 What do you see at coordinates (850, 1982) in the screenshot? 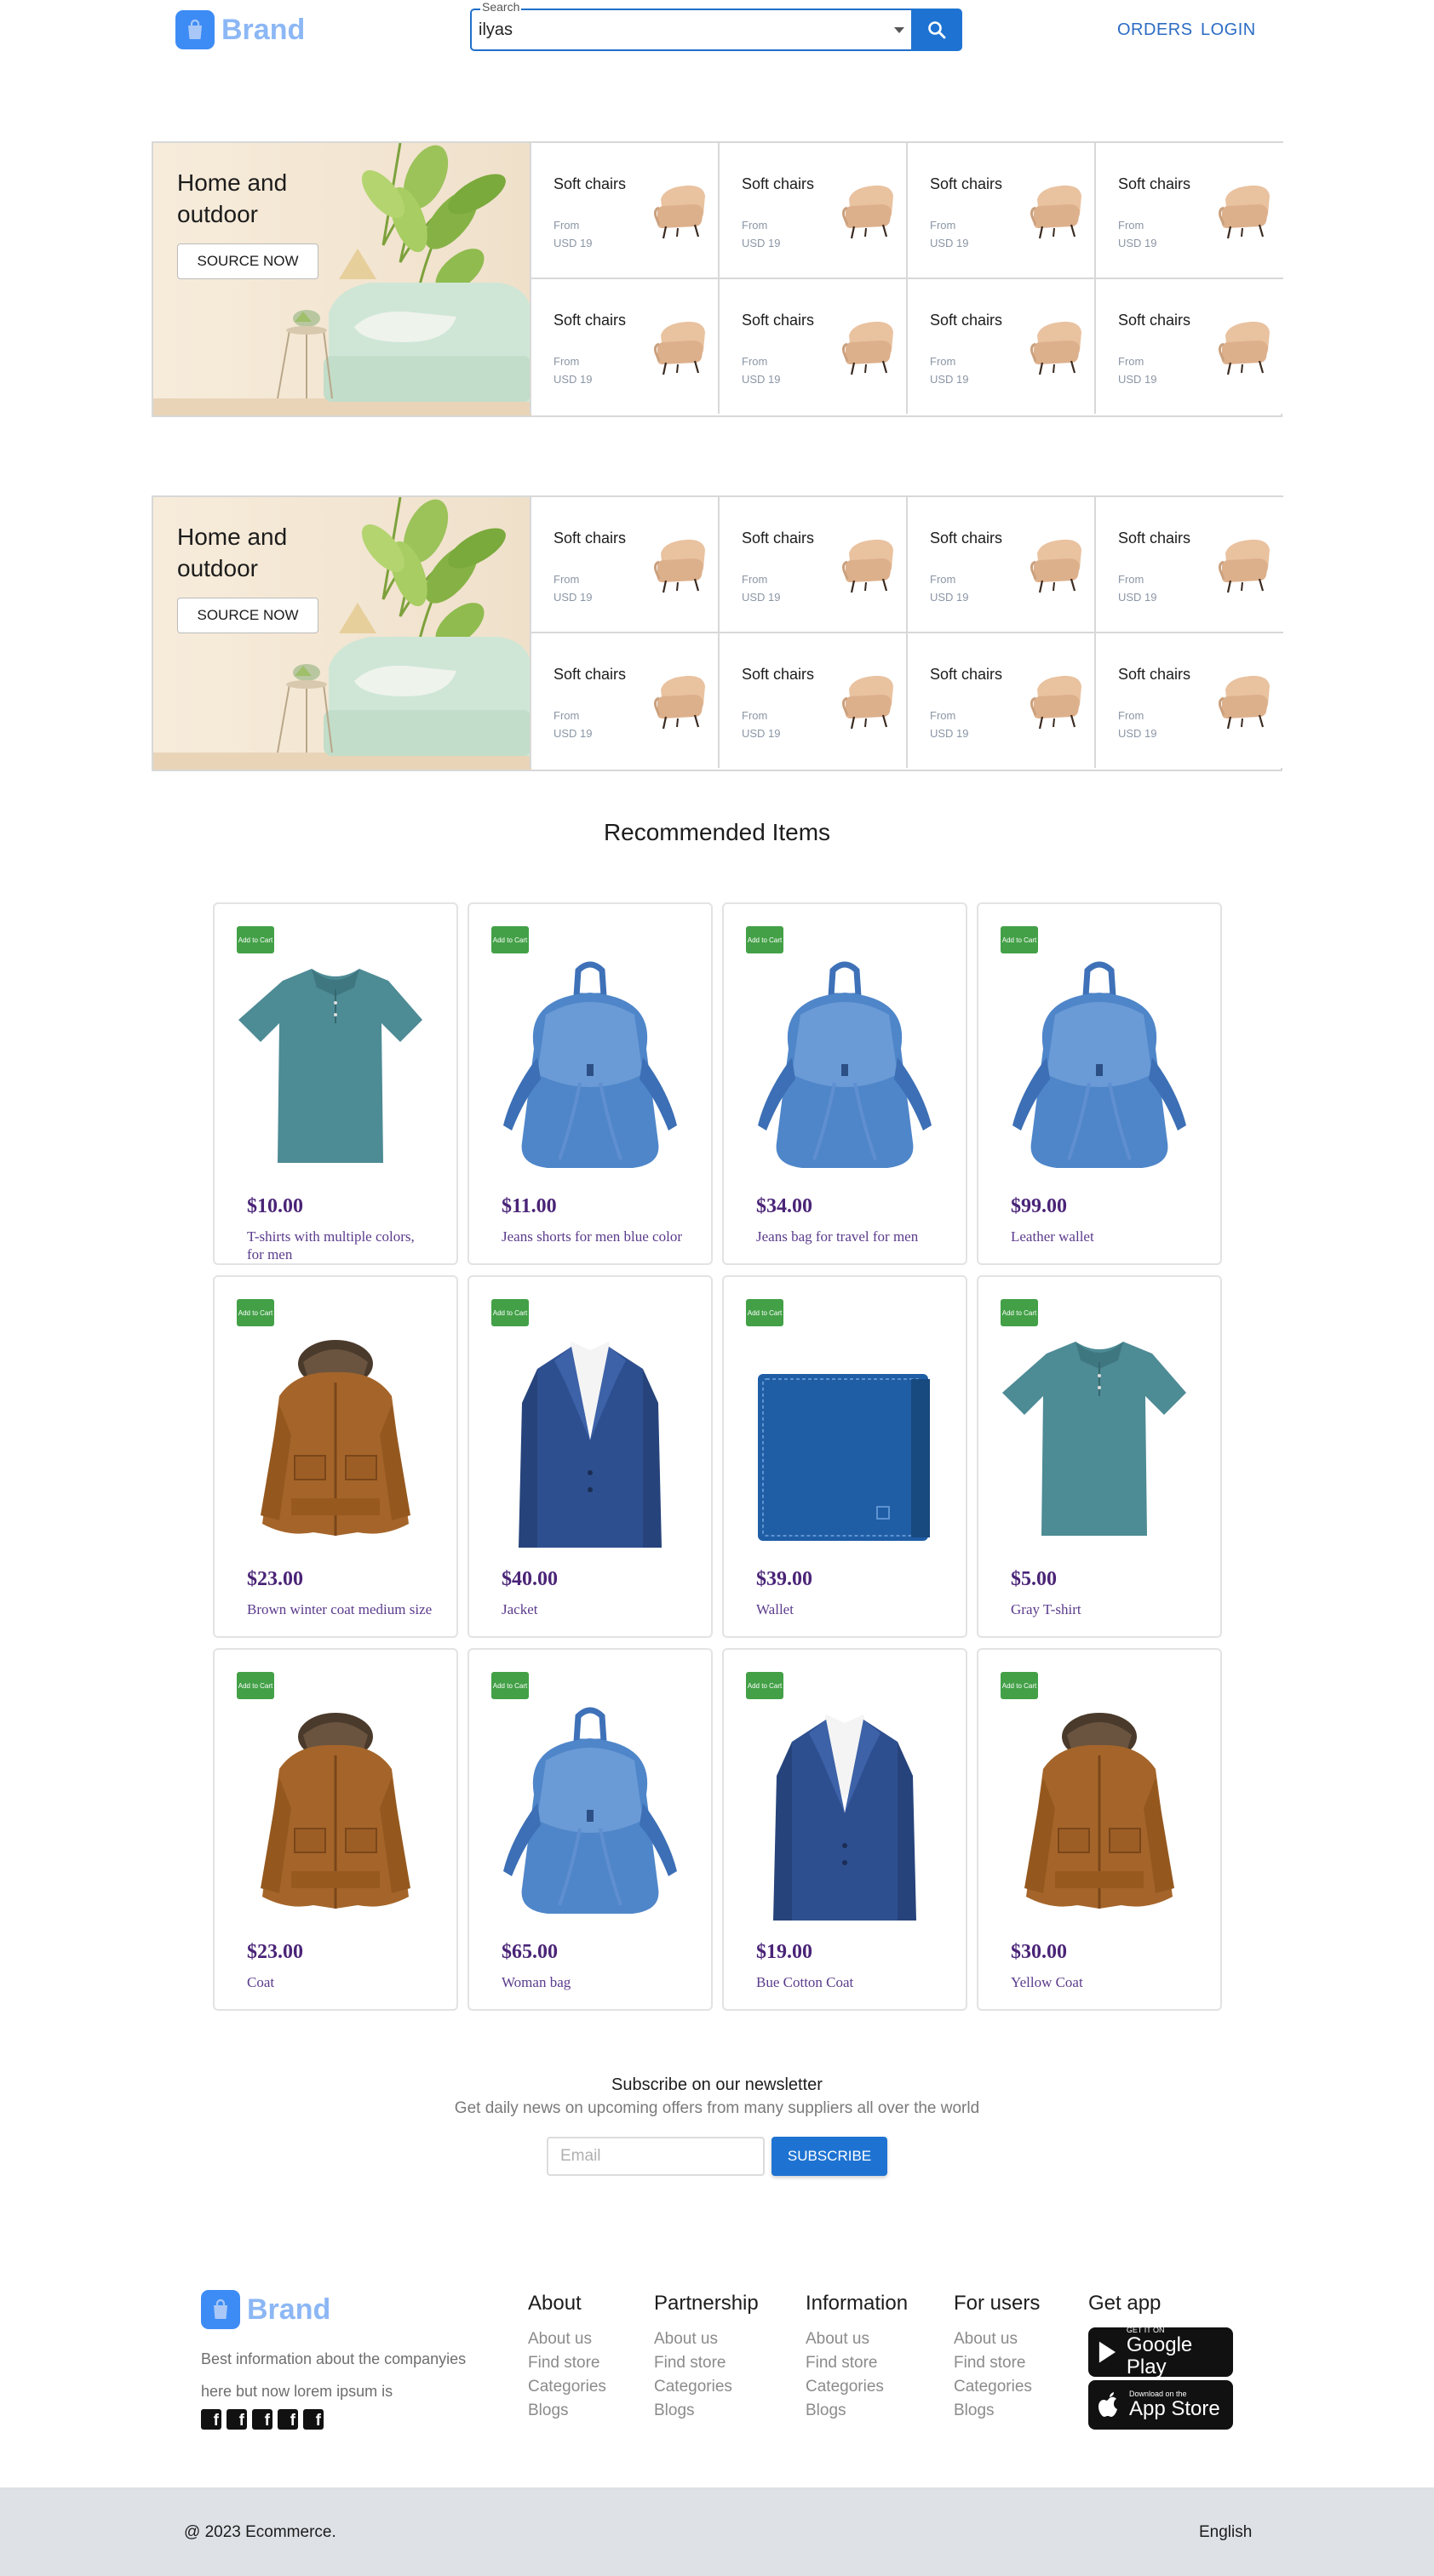
I see `product-name: Bue Cotton Coat` at bounding box center [850, 1982].